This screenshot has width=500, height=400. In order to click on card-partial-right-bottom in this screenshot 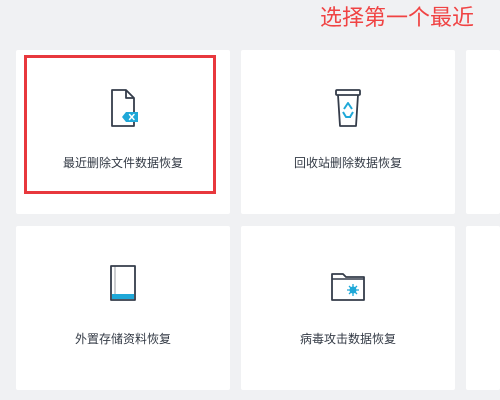, I will do `click(483, 308)`.